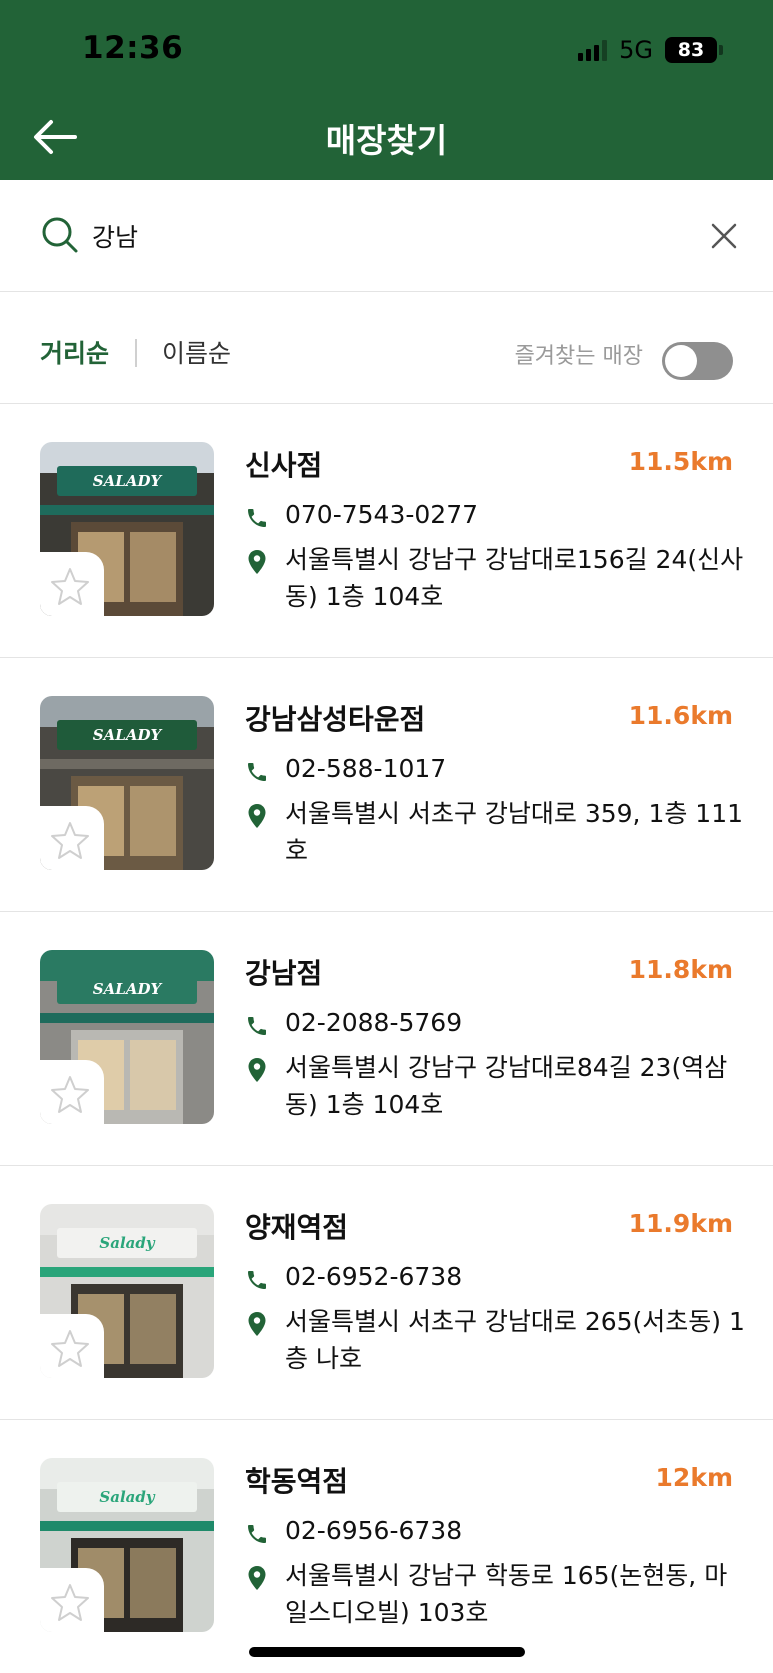  I want to click on store-name: 강남삼성타운점, so click(335, 719).